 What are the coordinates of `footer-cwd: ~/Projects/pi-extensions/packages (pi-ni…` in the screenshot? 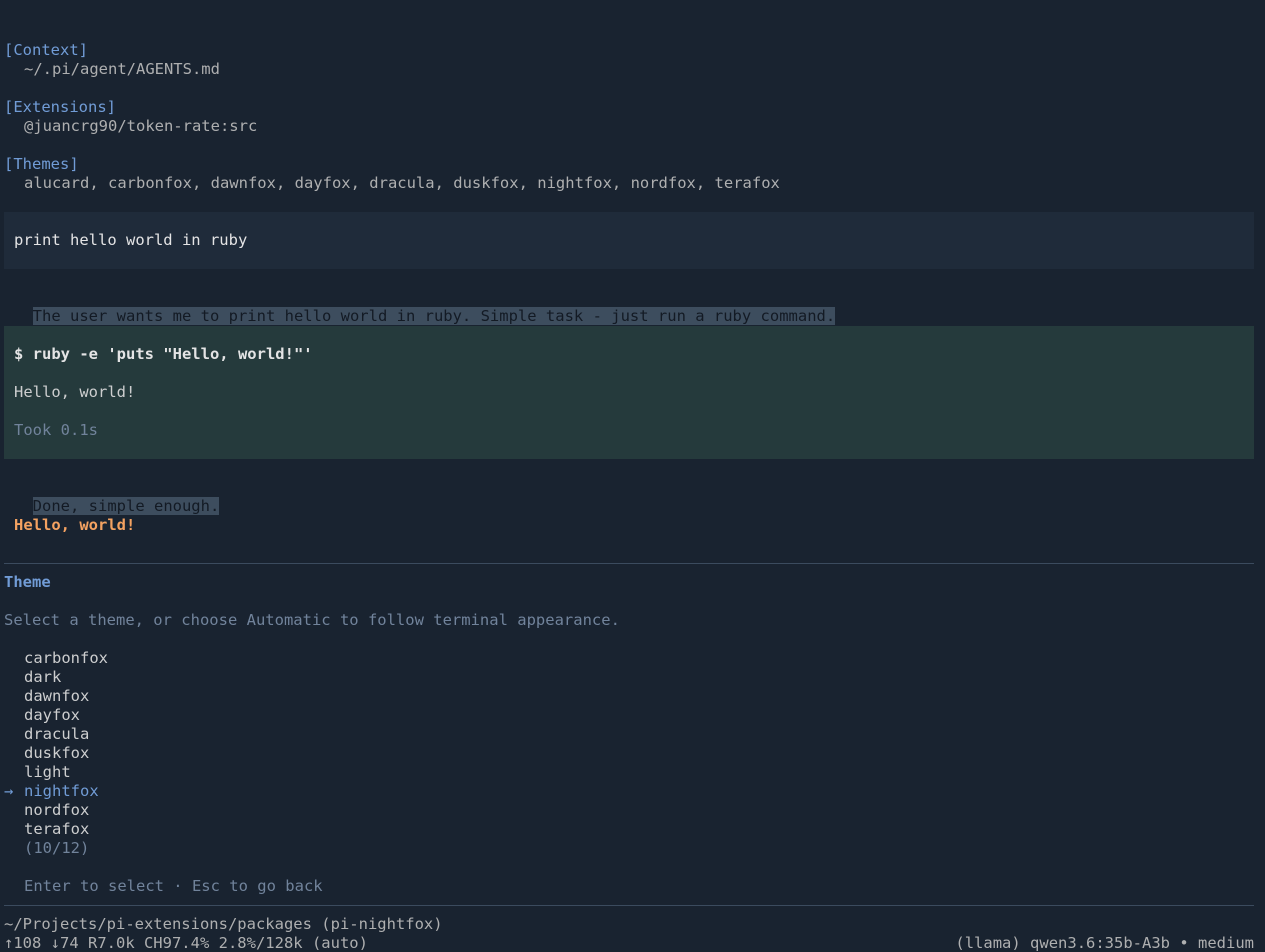 It's located at (223, 924).